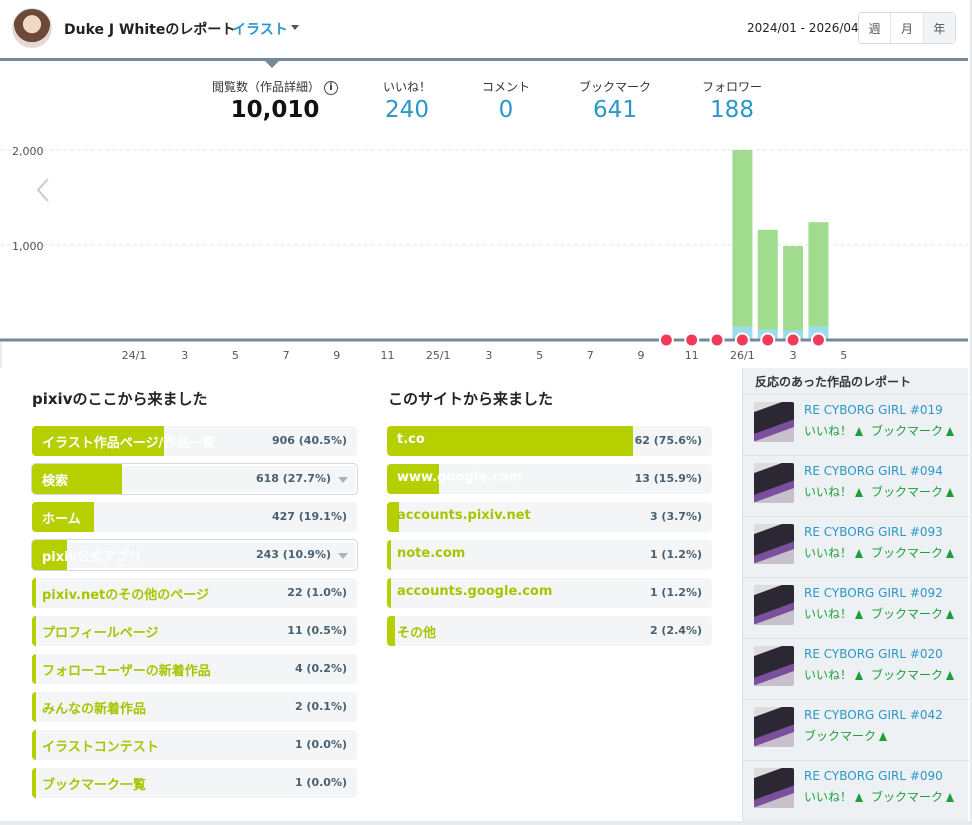 The height and width of the screenshot is (825, 972). What do you see at coordinates (275, 100) in the screenshot?
I see `stat-views: 閲覧数（作品詳細） i 10,010` at bounding box center [275, 100].